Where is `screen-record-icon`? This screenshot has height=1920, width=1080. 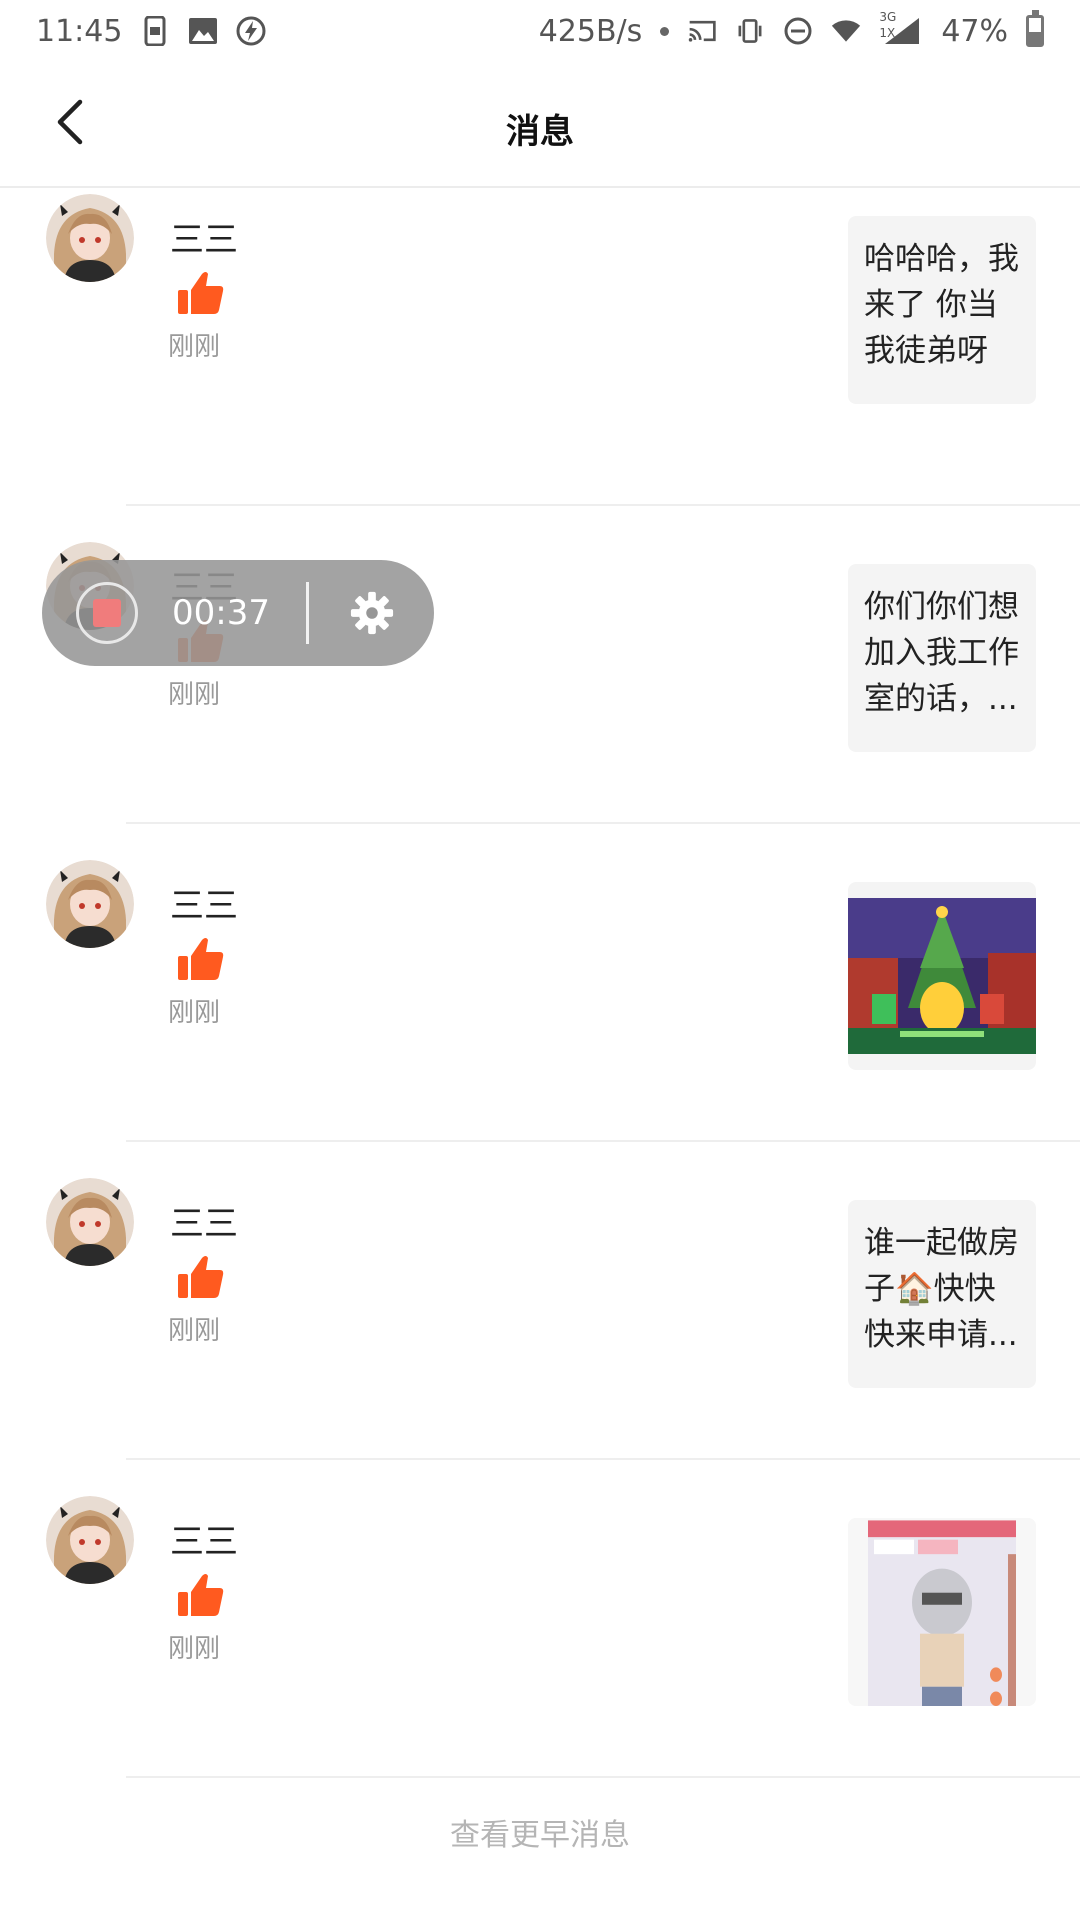
screen-record-icon is located at coordinates (155, 31).